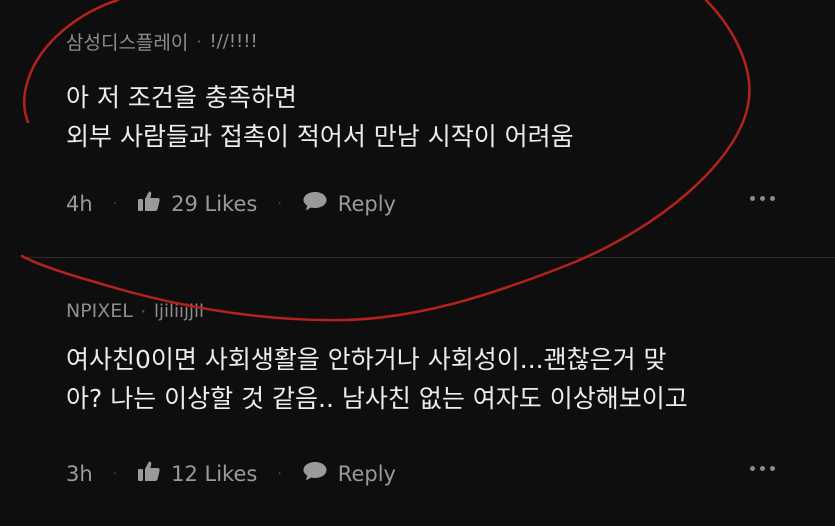 This screenshot has height=526, width=835. Describe the element at coordinates (233, 41) in the screenshot. I see `author-flair: !//!!!!` at that location.